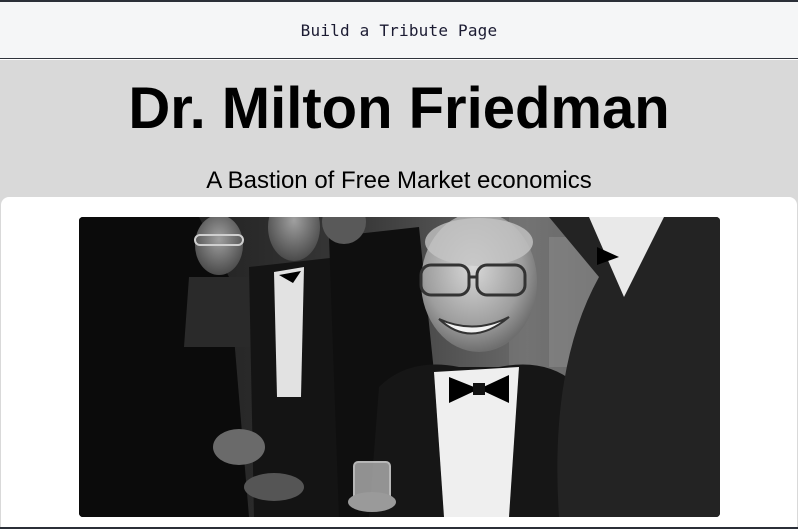 This screenshot has height=529, width=798. I want to click on page-subtitle: A Bastion of Free Market economics, so click(399, 180).